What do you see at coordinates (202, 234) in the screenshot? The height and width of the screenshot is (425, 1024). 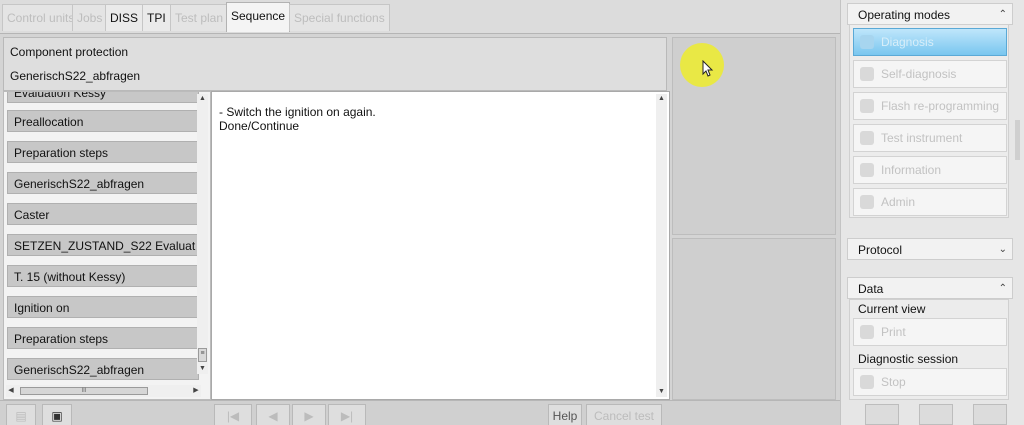 I see `list-vertical-scrollbar: ▲ ≡ ▼` at bounding box center [202, 234].